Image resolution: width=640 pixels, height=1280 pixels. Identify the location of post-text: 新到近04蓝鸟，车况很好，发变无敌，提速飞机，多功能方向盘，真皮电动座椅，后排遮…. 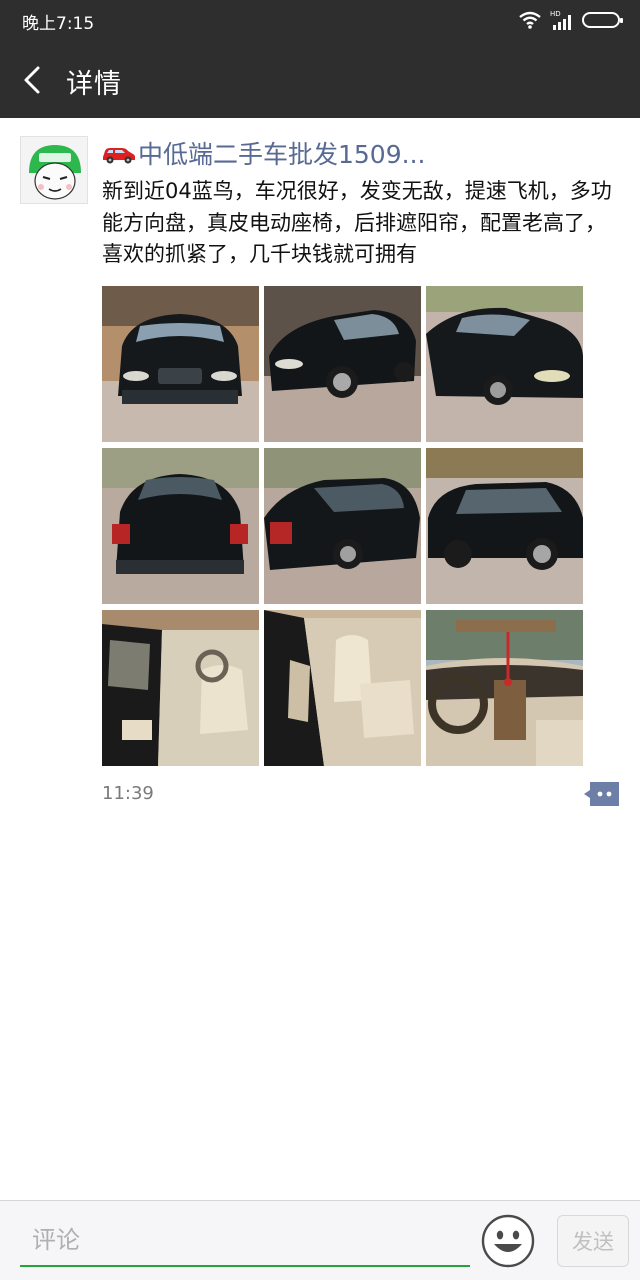
(357, 222).